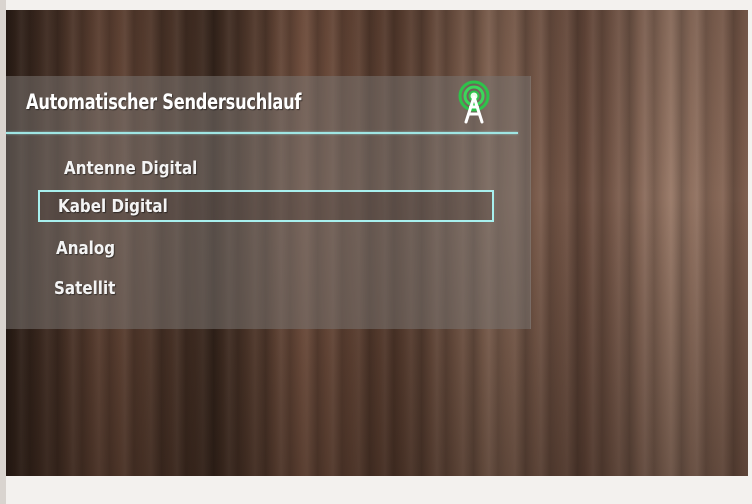 The height and width of the screenshot is (504, 752). Describe the element at coordinates (474, 102) in the screenshot. I see `antenna-tower-icon` at that location.